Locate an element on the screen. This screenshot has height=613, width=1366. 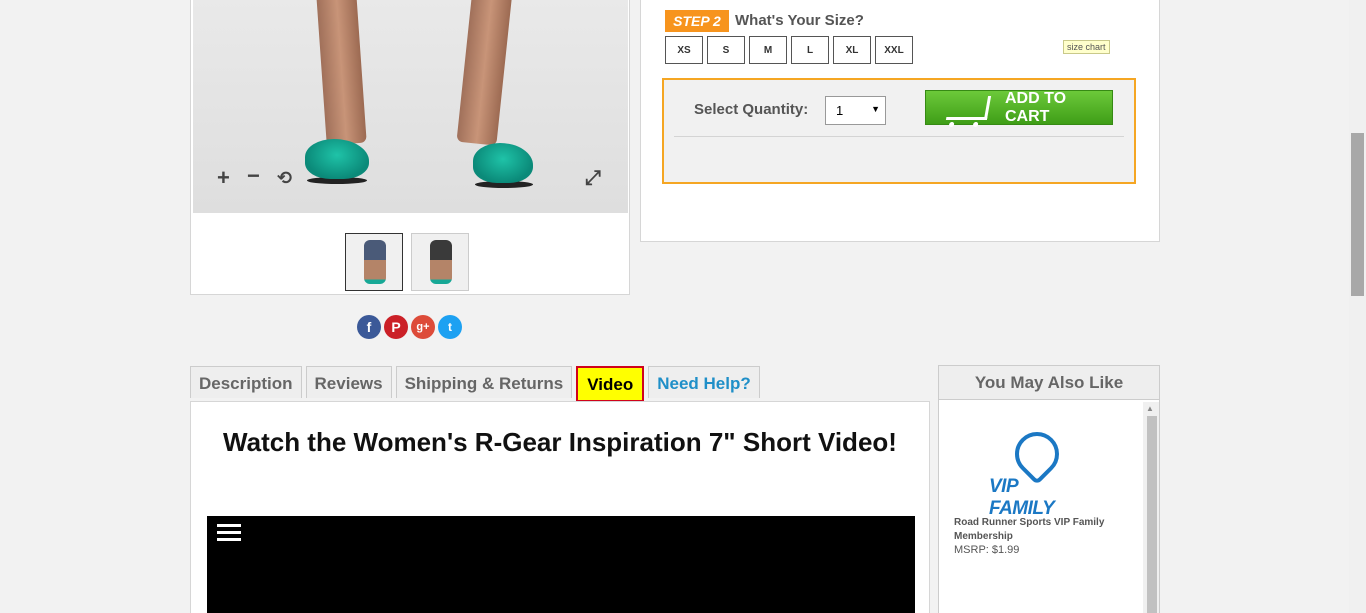
quantity-select: 1 ▼ is located at coordinates (855, 110).